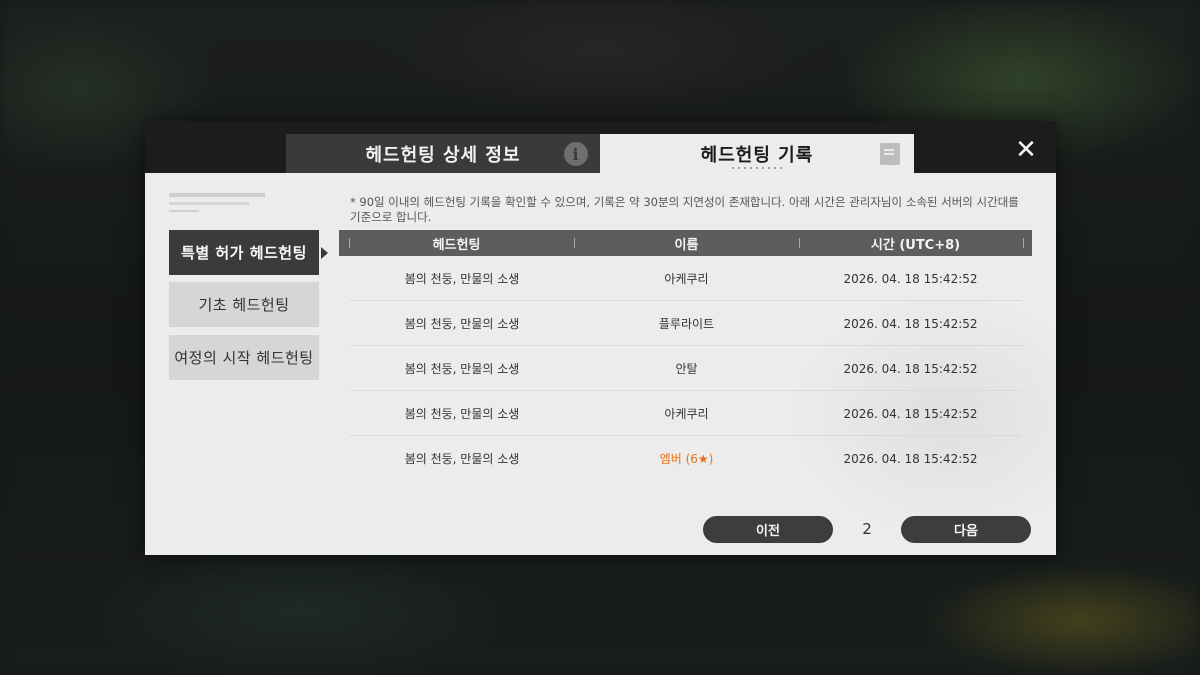  I want to click on nav-item-special-permit: 특별 허가 헤드헌팅, so click(248, 252).